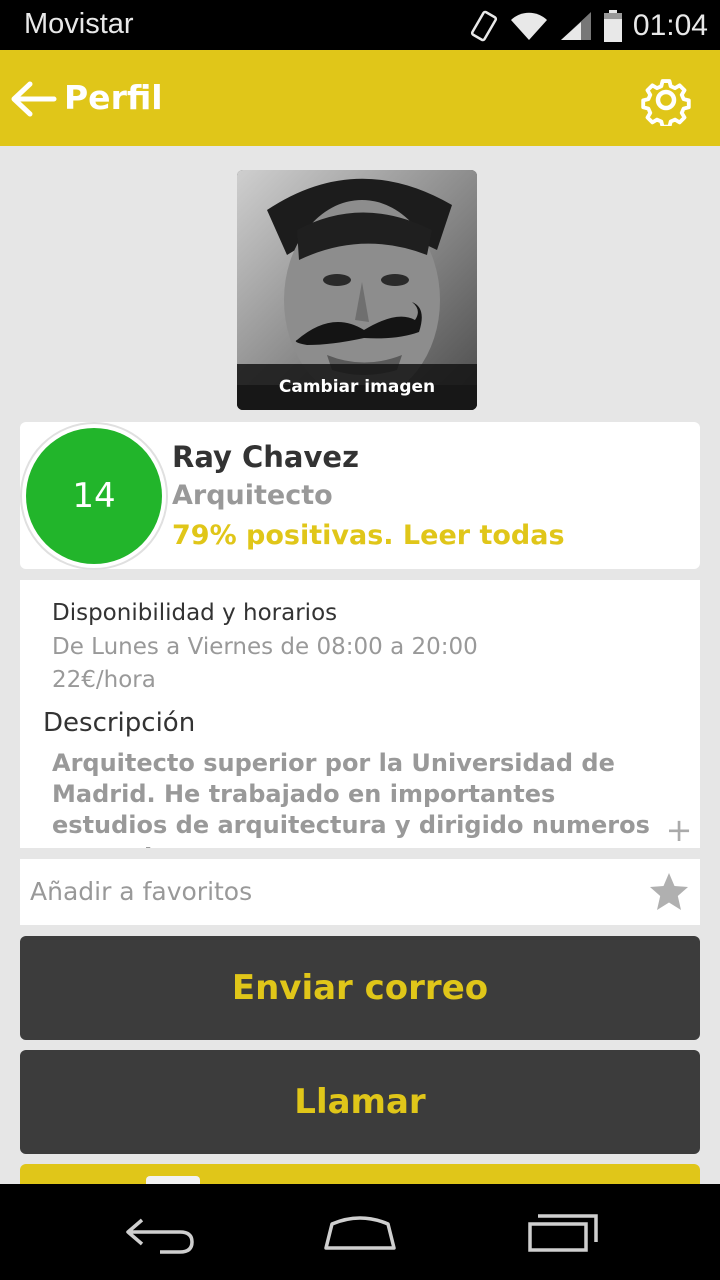 The height and width of the screenshot is (1280, 720). I want to click on back-nav-icon, so click(160, 1232).